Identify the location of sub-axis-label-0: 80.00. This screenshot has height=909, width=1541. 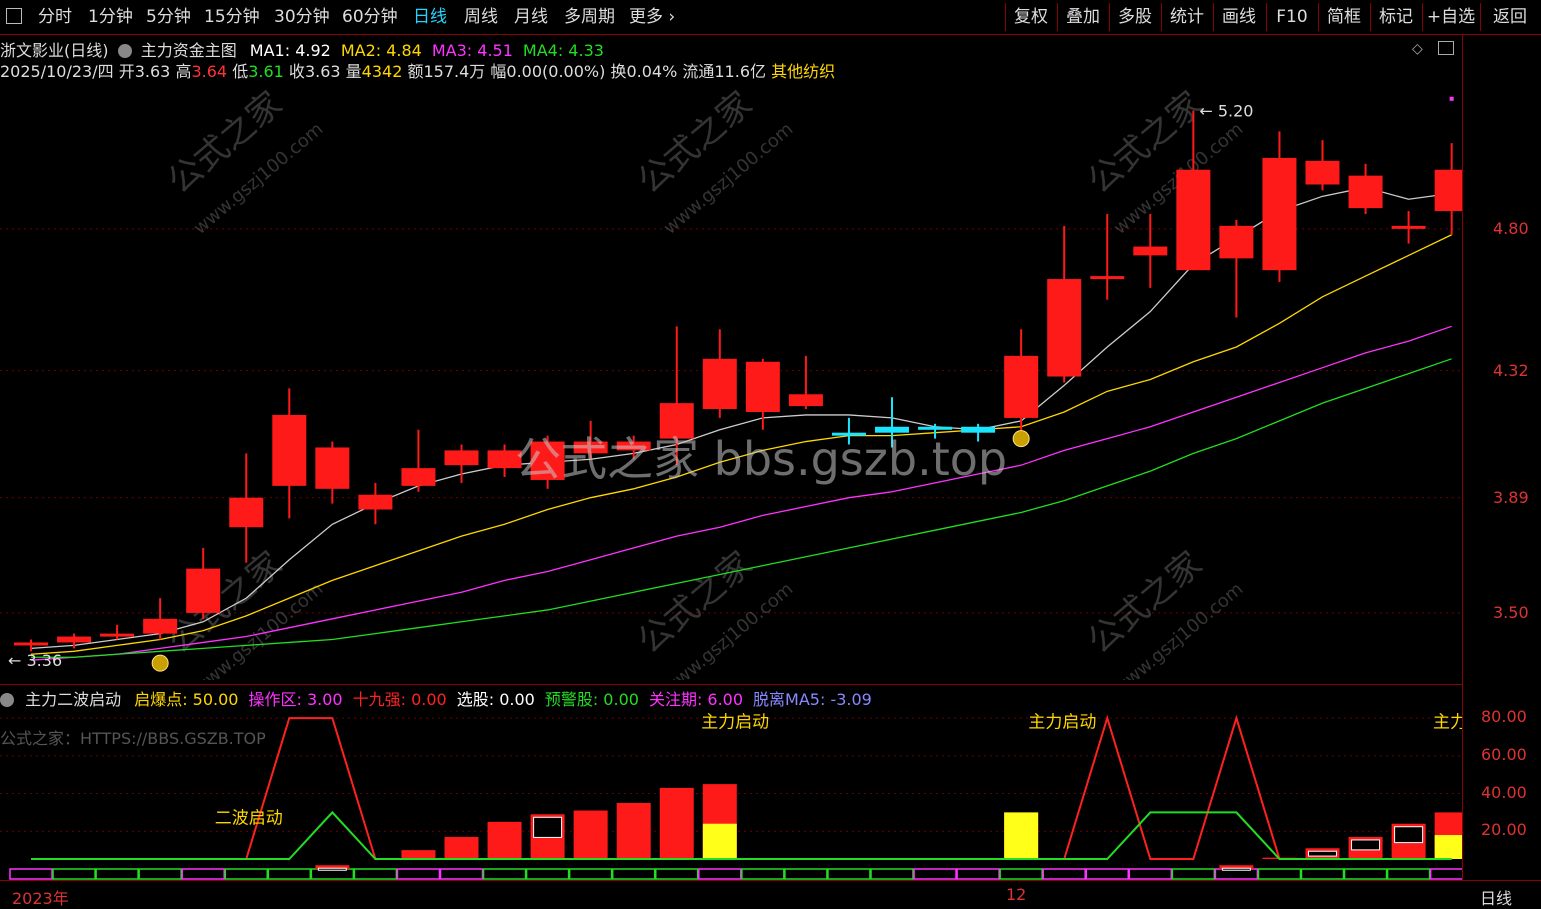
(1504, 717).